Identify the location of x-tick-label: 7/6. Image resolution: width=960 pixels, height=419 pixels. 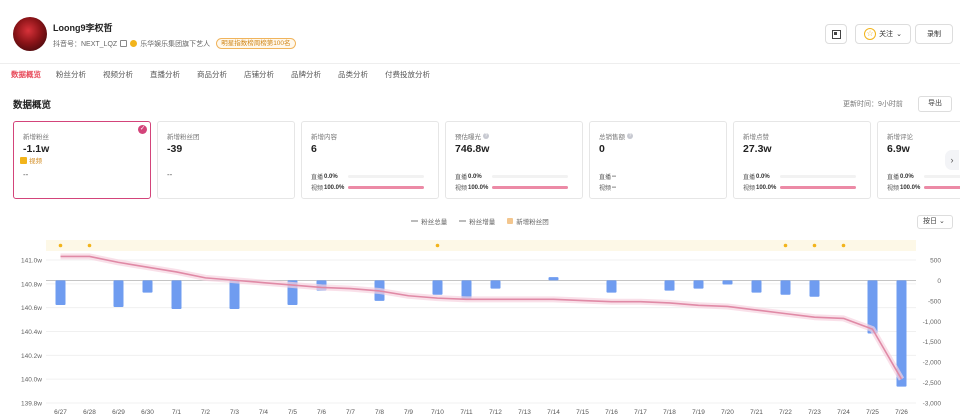
(321, 412).